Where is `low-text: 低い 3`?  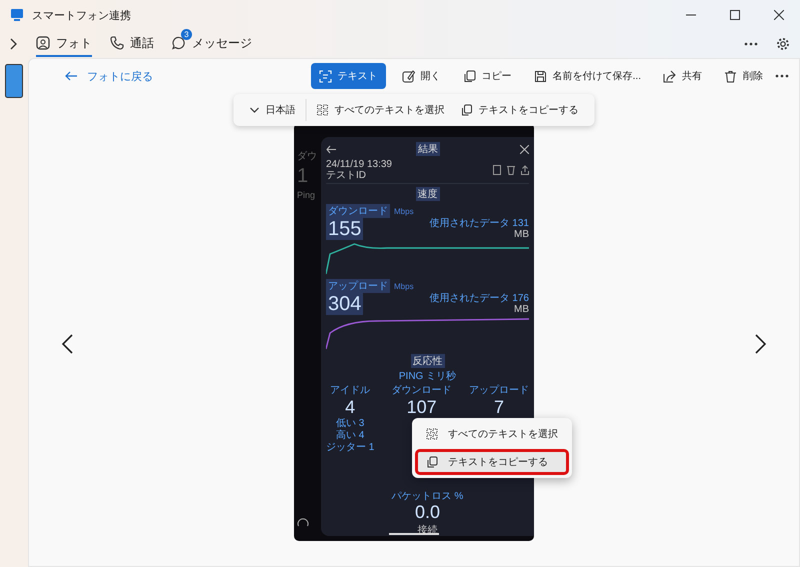 low-text: 低い 3 is located at coordinates (350, 423).